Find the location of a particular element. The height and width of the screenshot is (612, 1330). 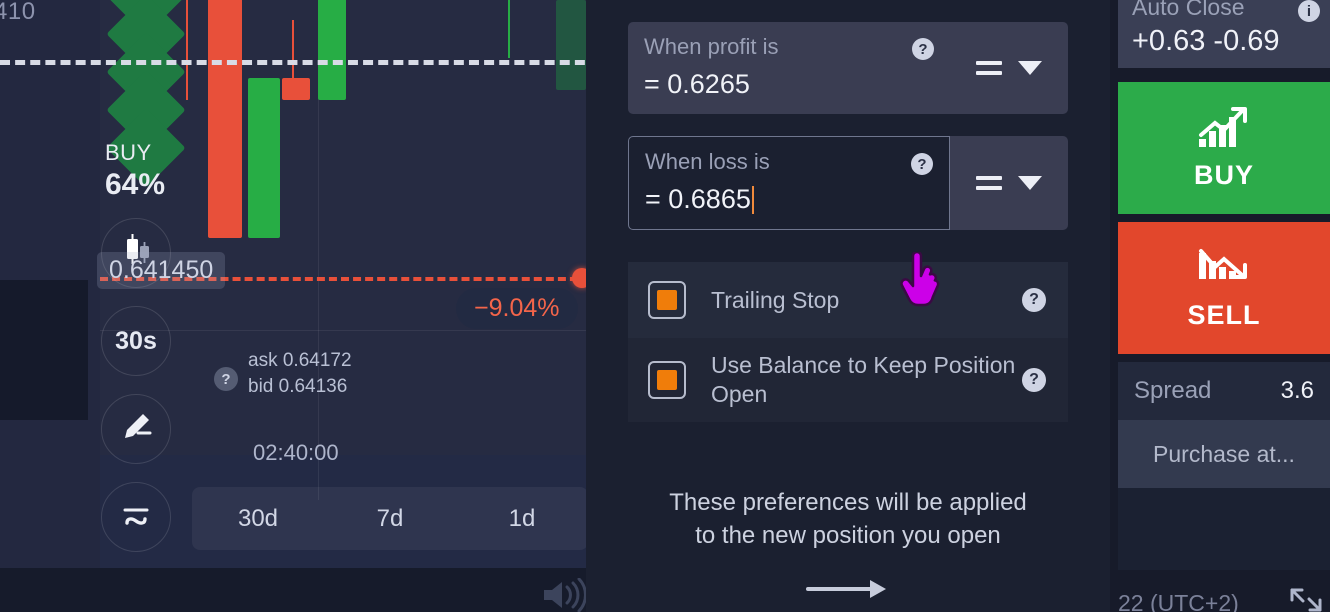

loss-help-icon: ? is located at coordinates (922, 164).